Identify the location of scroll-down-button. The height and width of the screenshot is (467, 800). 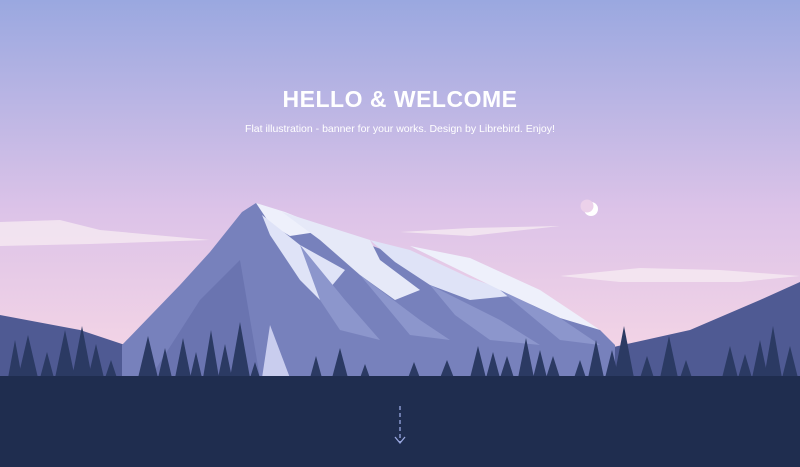
(400, 426).